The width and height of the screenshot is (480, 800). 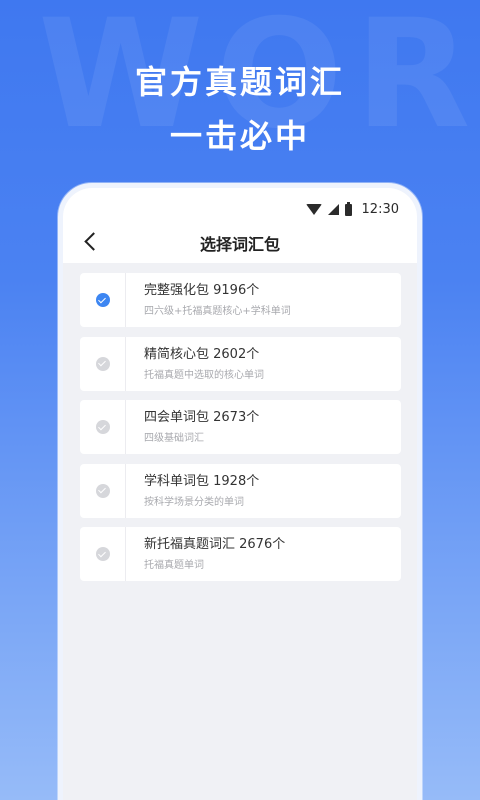 What do you see at coordinates (239, 136) in the screenshot?
I see `promo-title-line2: 一击必中` at bounding box center [239, 136].